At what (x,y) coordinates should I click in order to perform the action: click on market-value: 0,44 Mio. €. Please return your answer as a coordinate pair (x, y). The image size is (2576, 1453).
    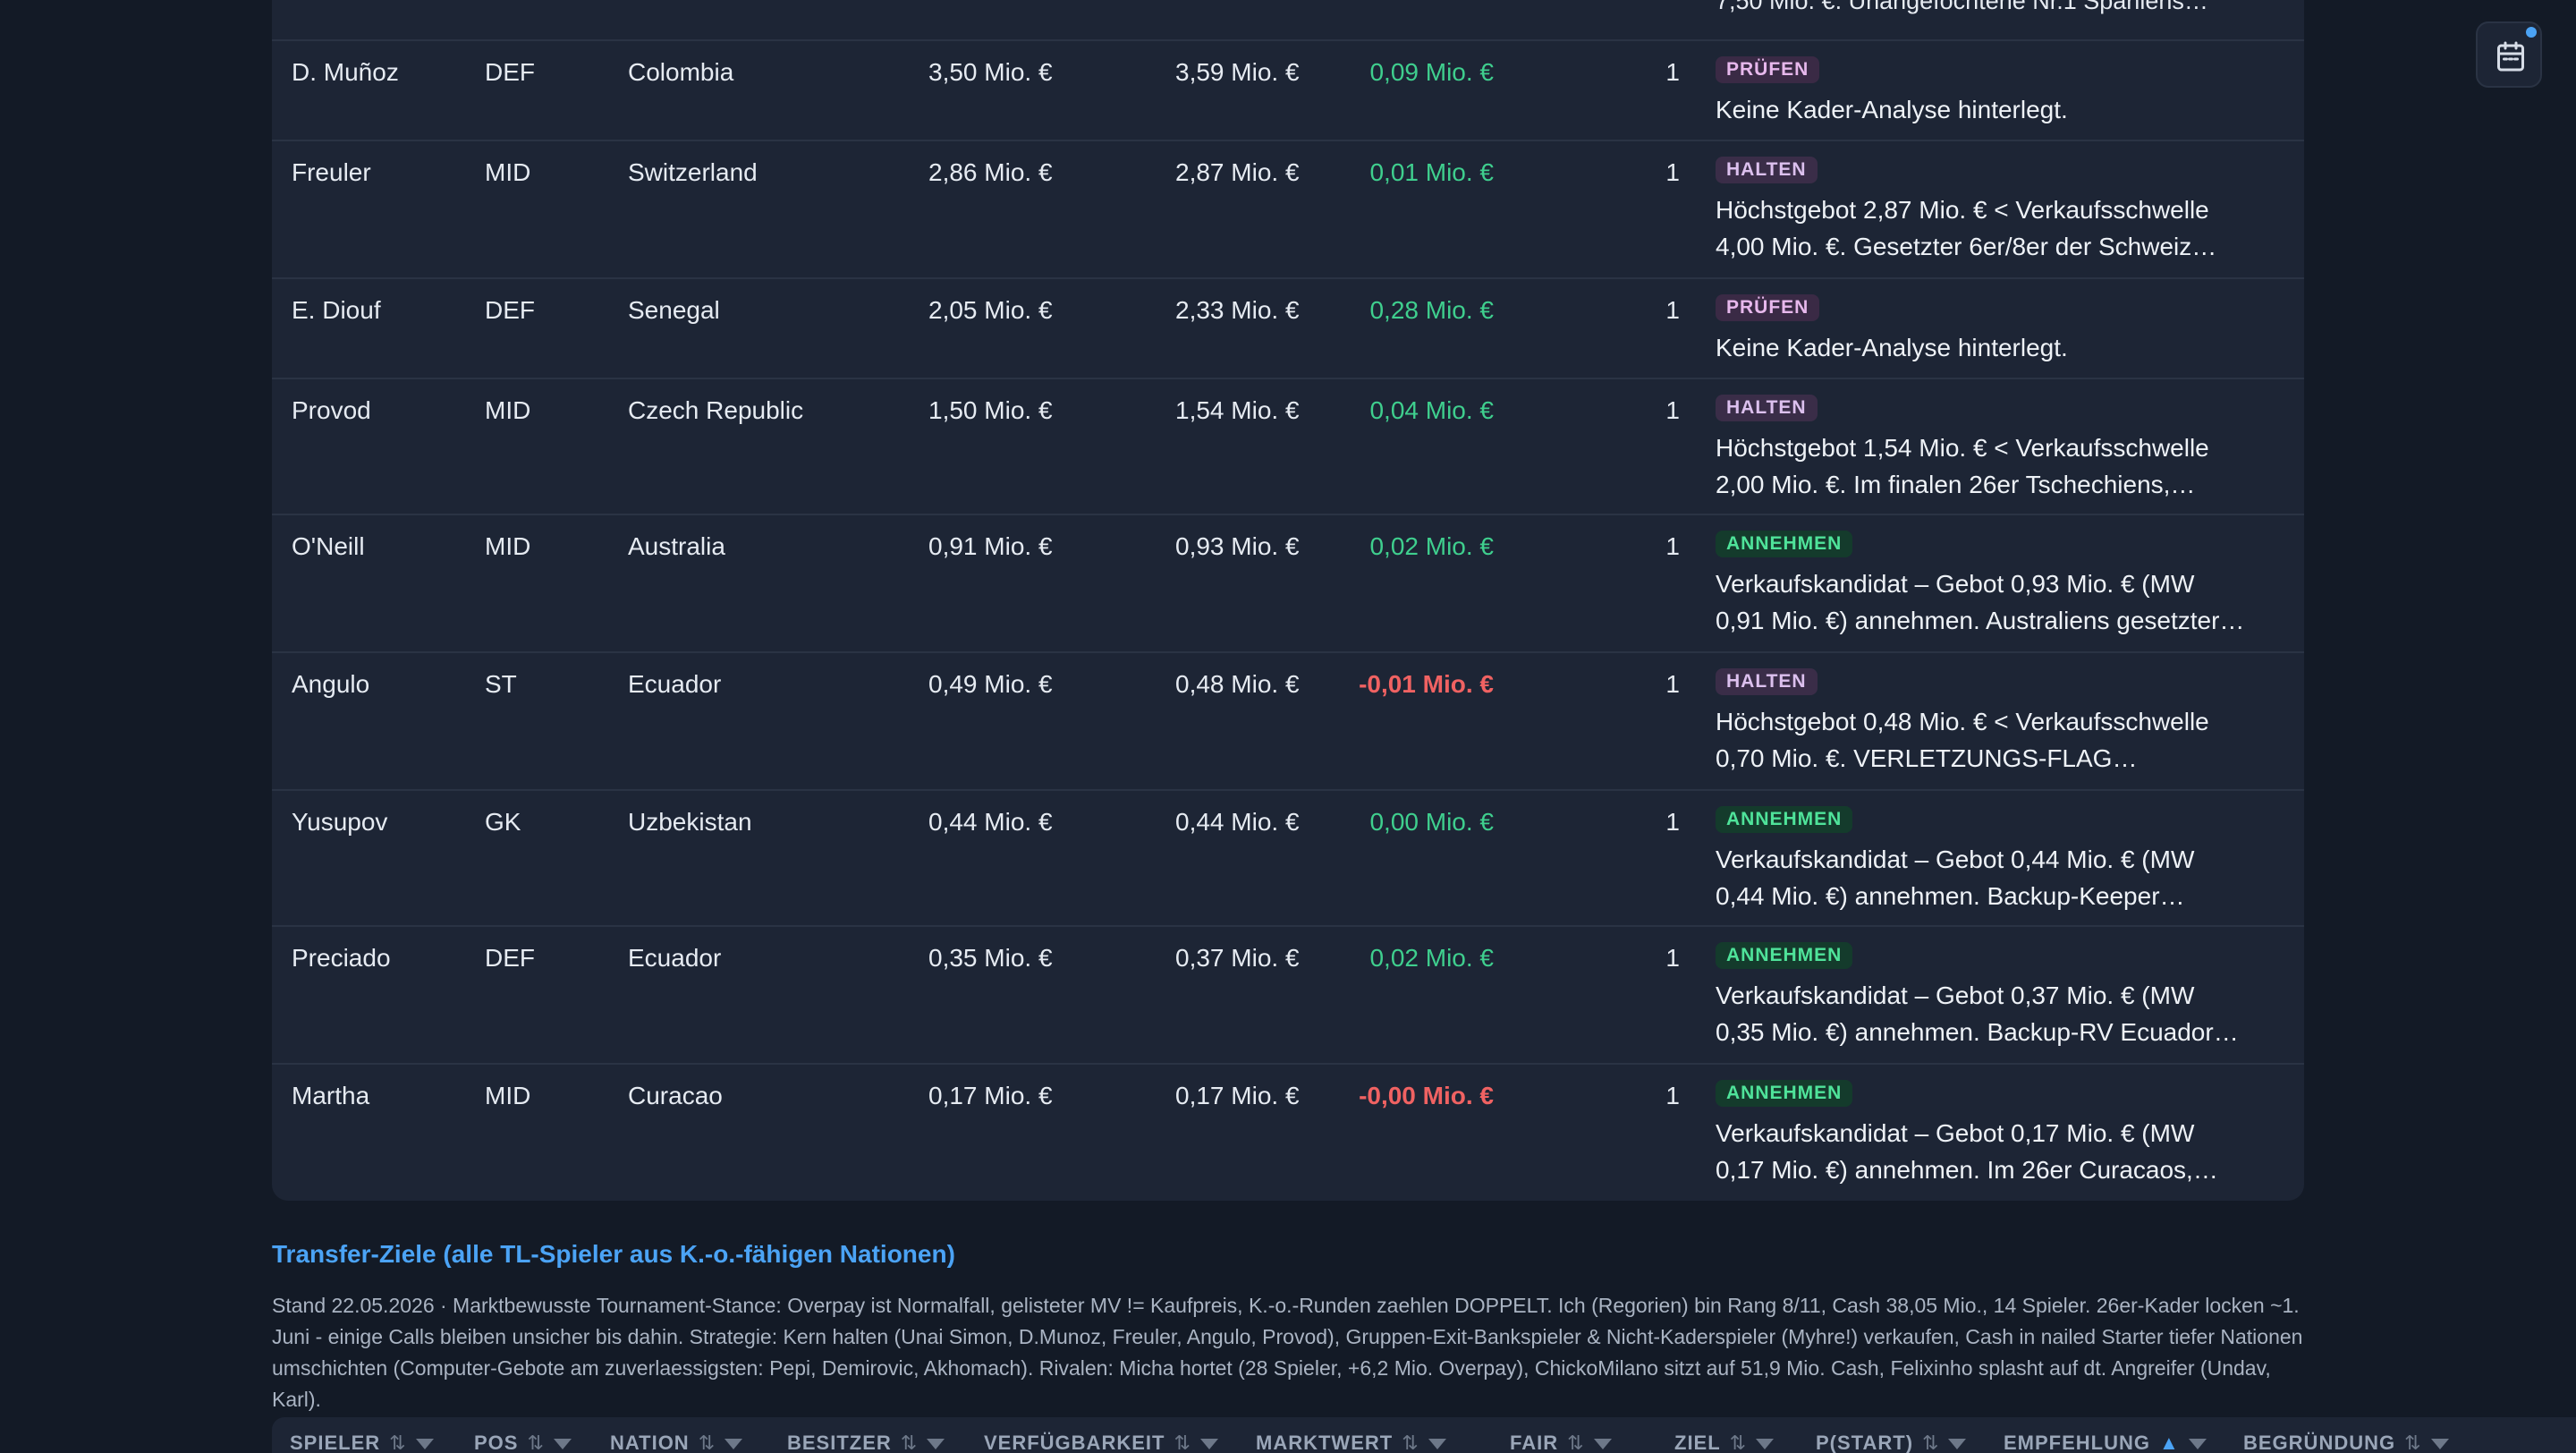
    Looking at the image, I should click on (990, 822).